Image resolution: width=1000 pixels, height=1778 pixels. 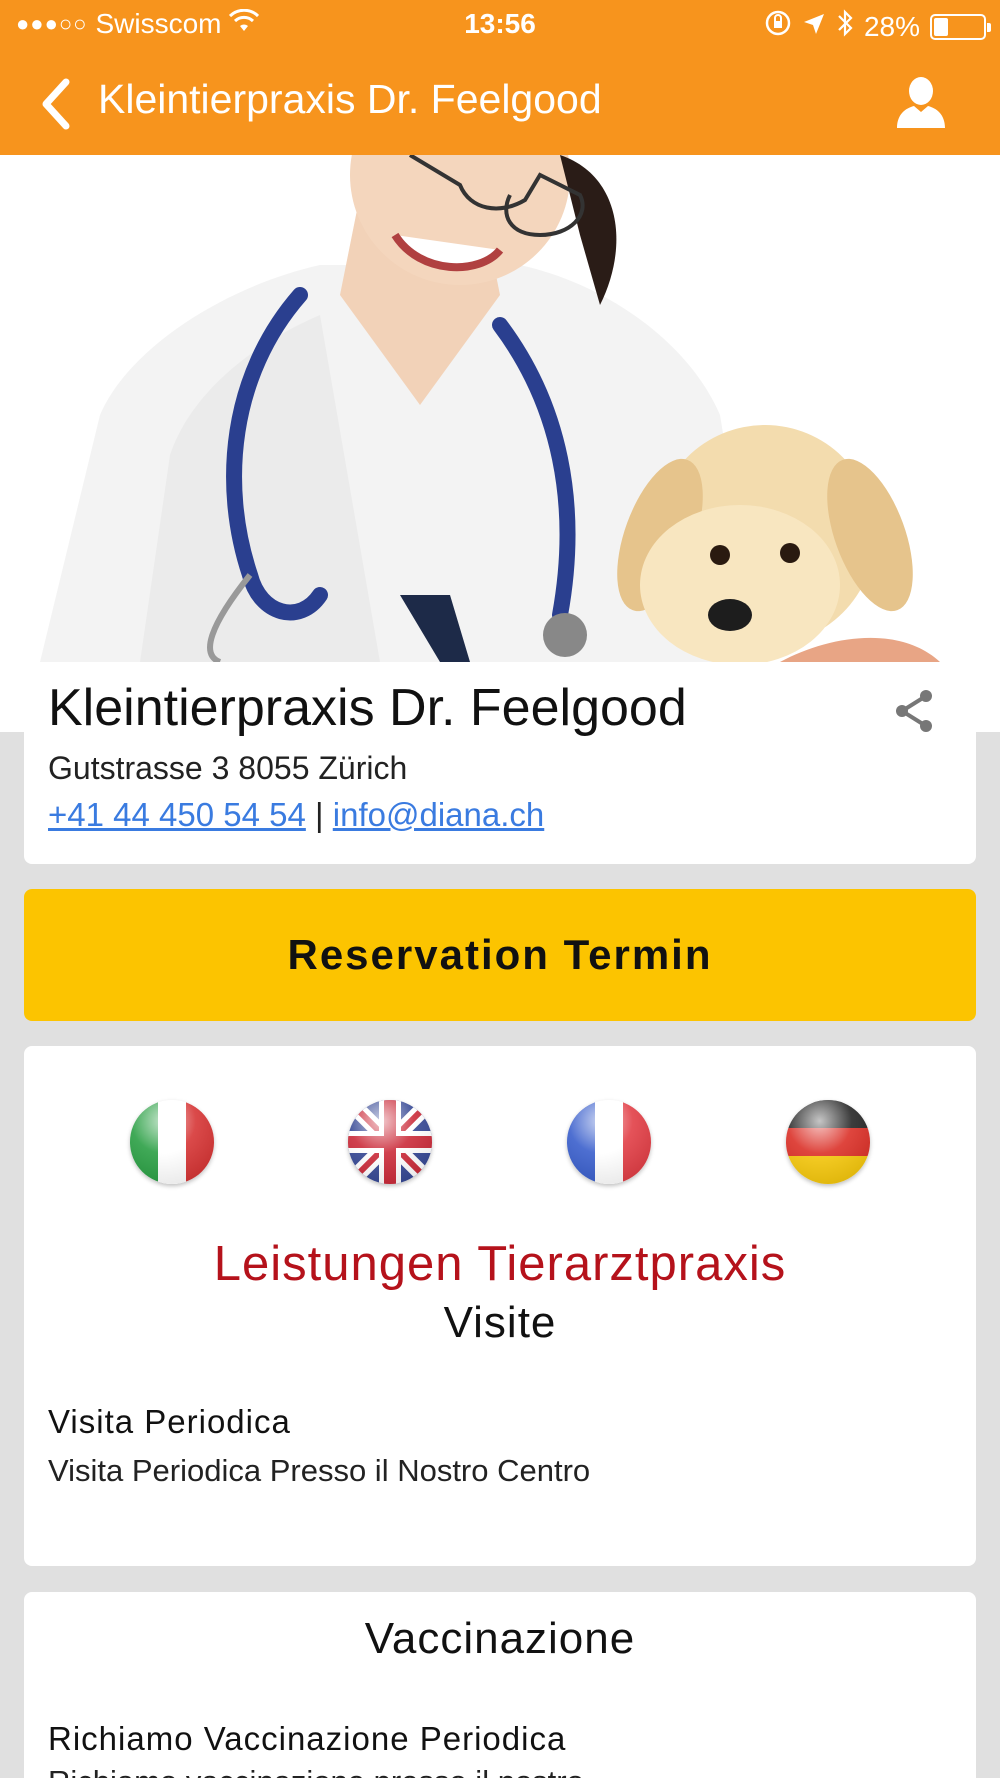 I want to click on german-flag-button, so click(x=828, y=1142).